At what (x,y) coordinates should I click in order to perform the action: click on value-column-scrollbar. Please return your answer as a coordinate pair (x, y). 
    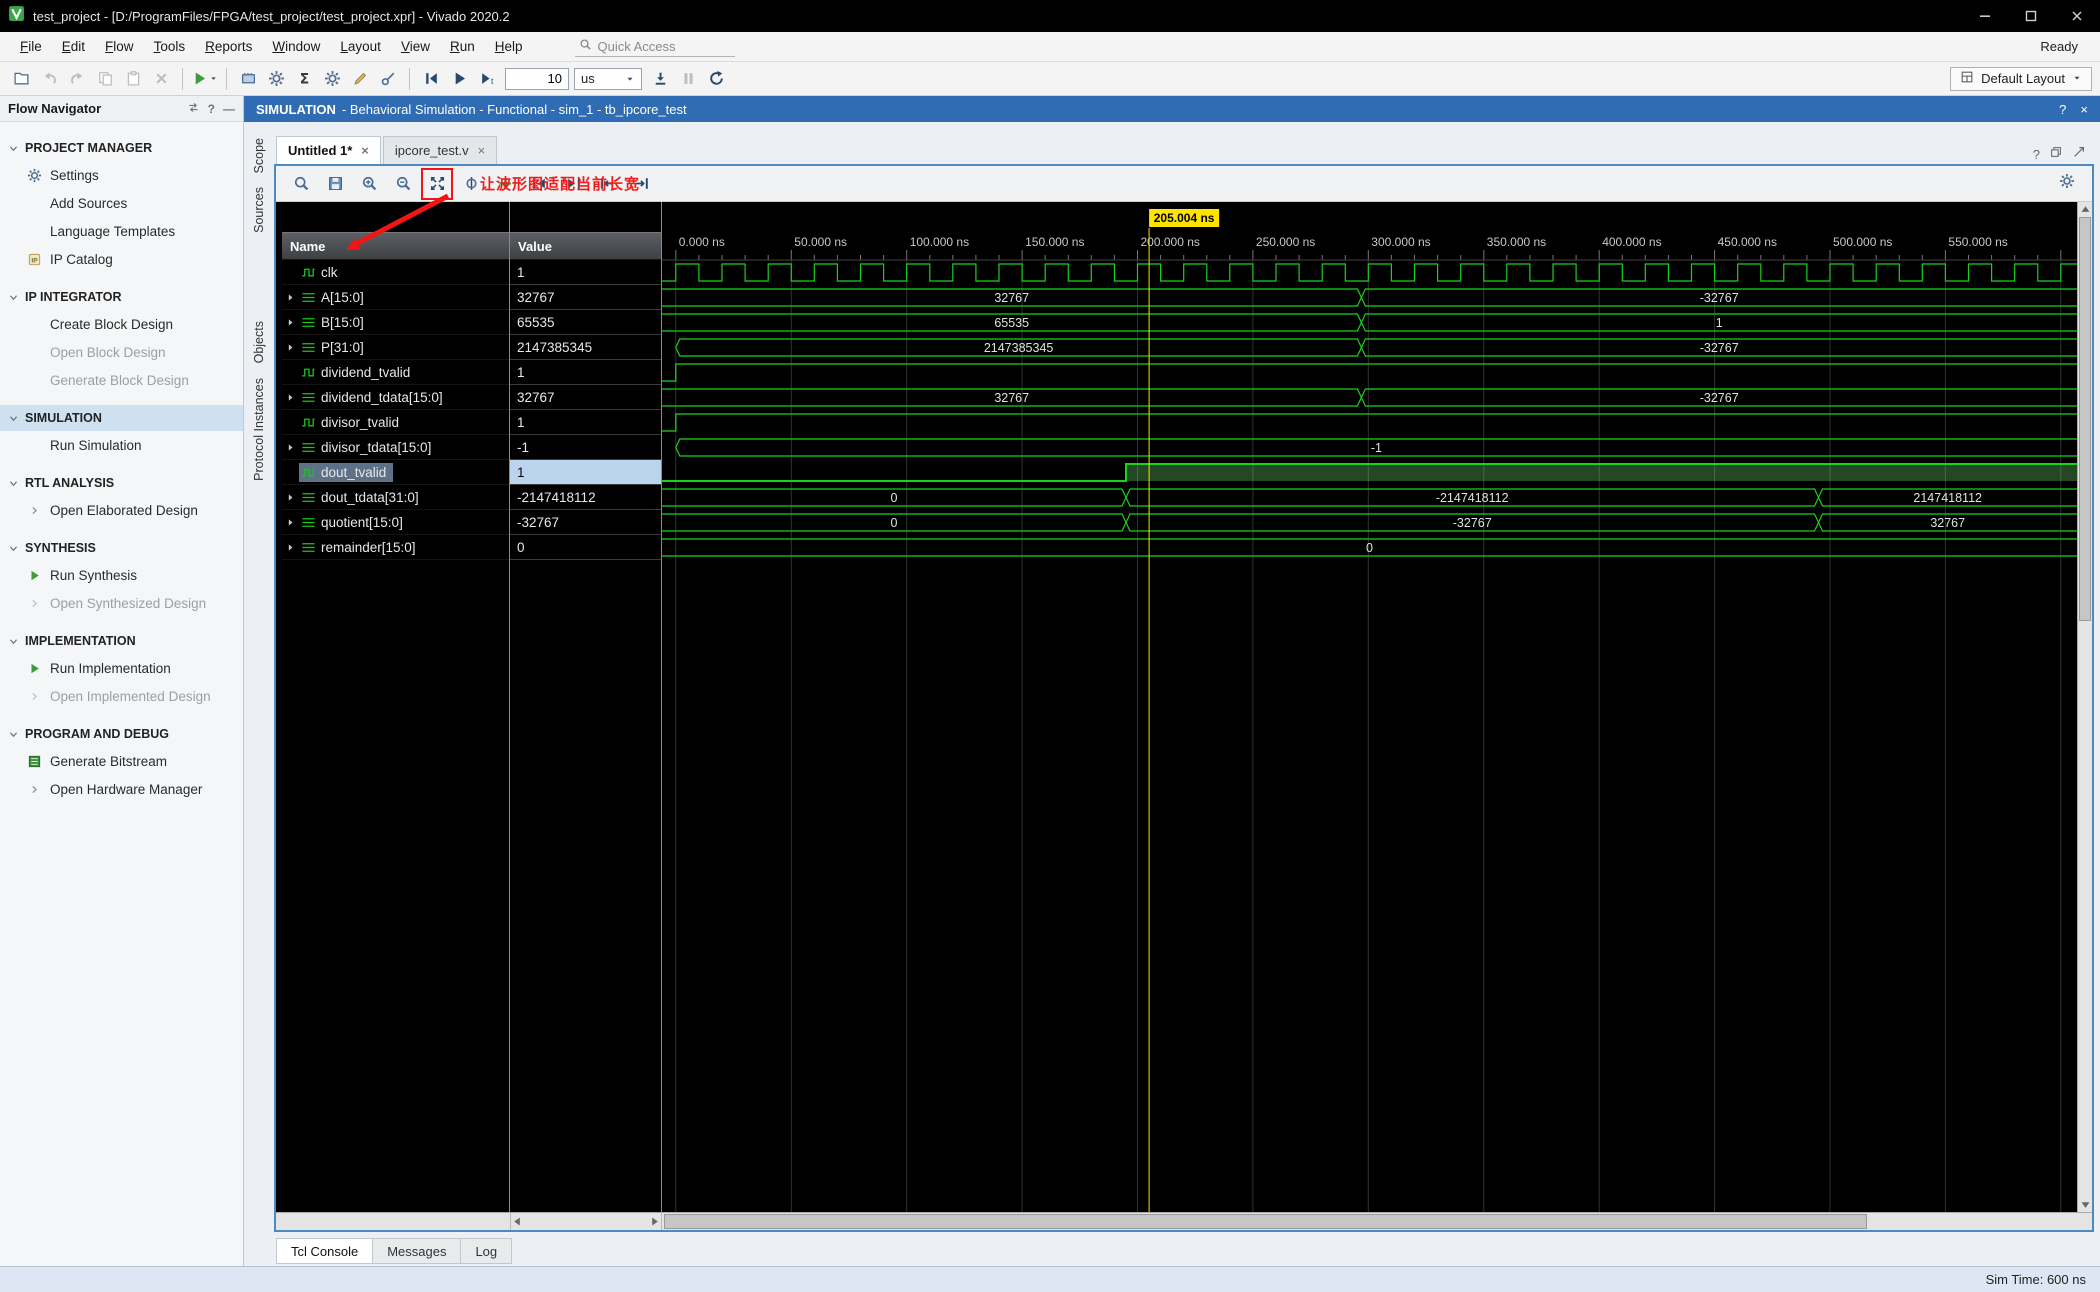
    Looking at the image, I should click on (586, 1221).